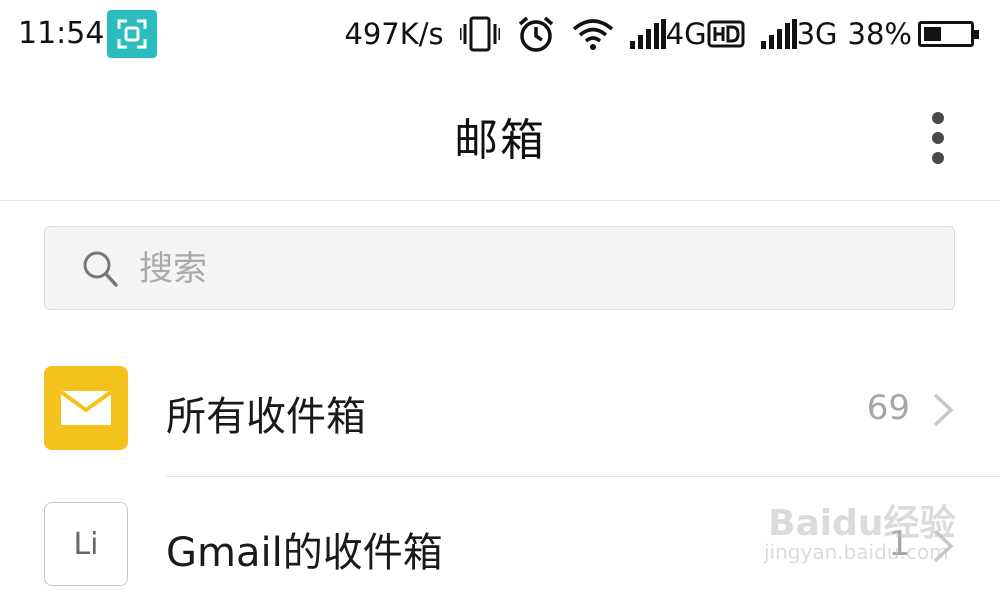  I want to click on more-options-button, so click(938, 138).